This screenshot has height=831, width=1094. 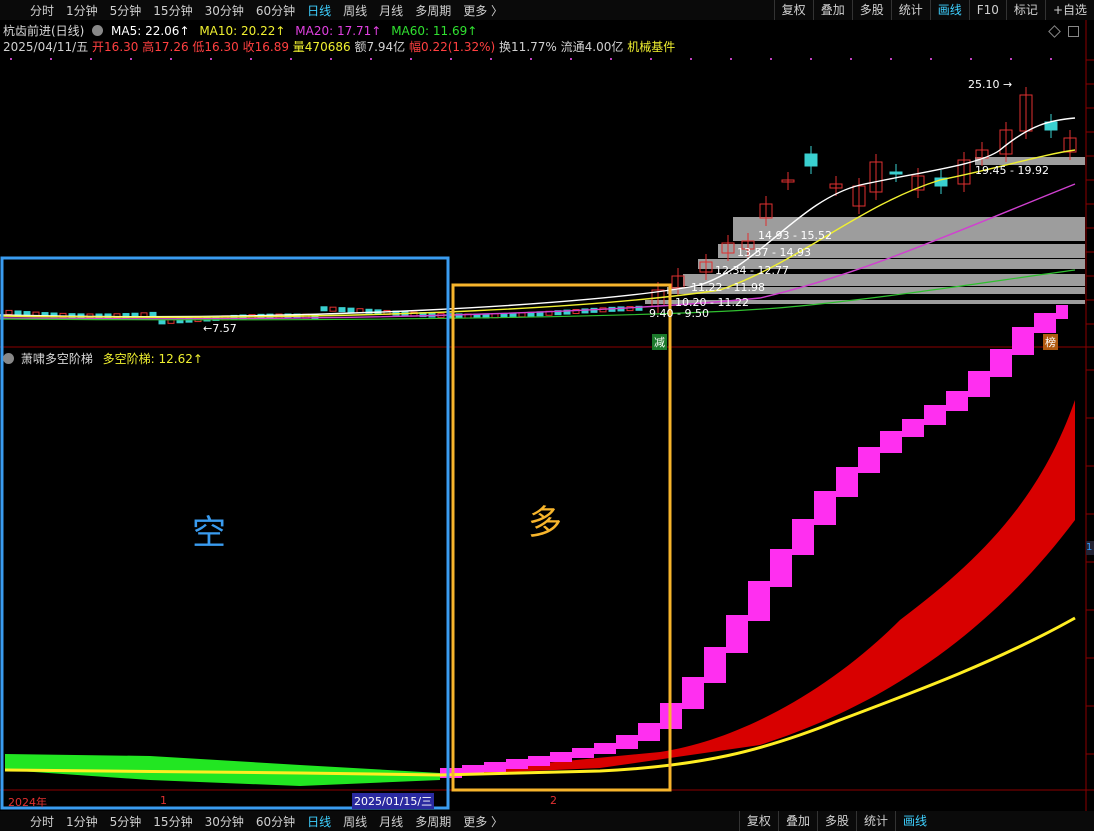 What do you see at coordinates (433, 821) in the screenshot?
I see `bottom-tab-9: 多周期` at bounding box center [433, 821].